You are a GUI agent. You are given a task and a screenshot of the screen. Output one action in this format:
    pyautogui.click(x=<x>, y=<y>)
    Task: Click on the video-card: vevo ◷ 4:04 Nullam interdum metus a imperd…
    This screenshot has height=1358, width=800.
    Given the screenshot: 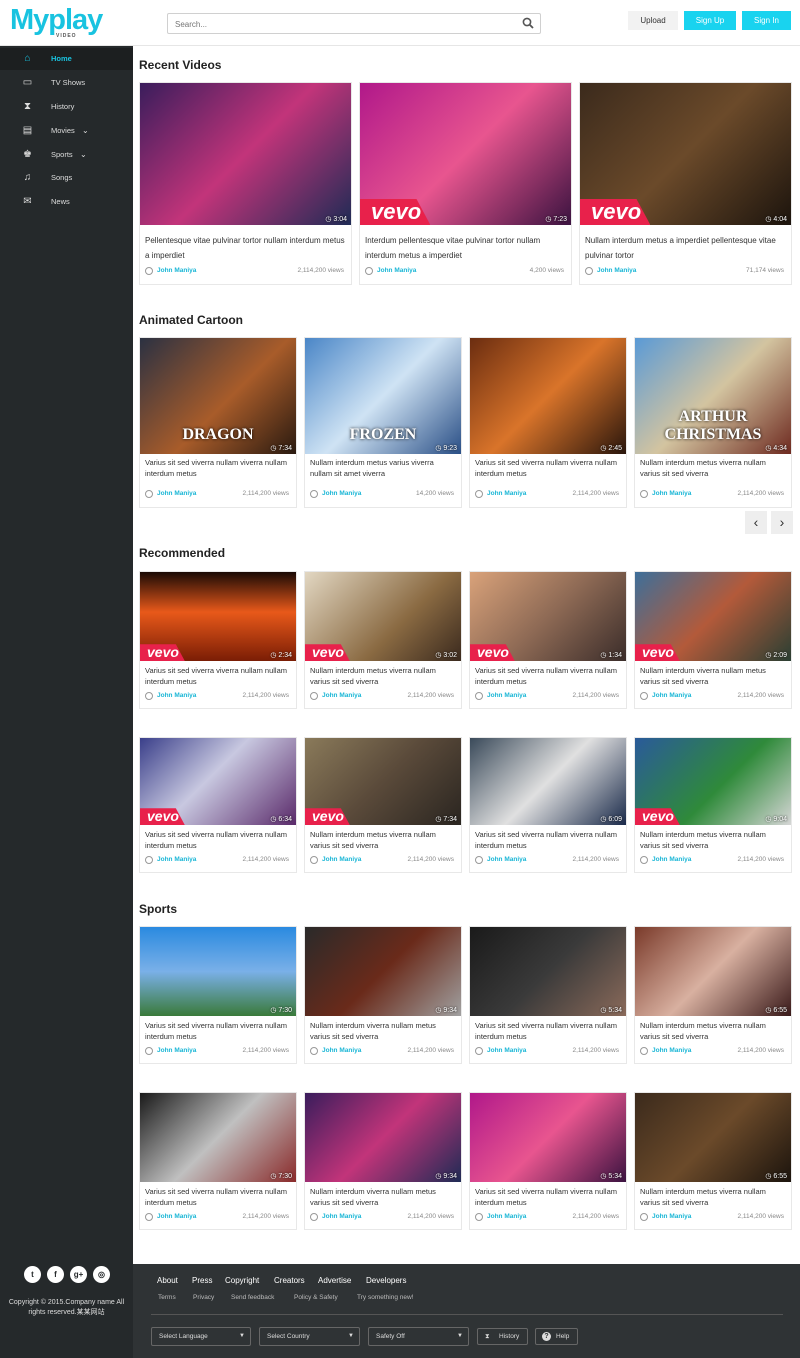 What is the action you would take?
    pyautogui.click(x=685, y=183)
    